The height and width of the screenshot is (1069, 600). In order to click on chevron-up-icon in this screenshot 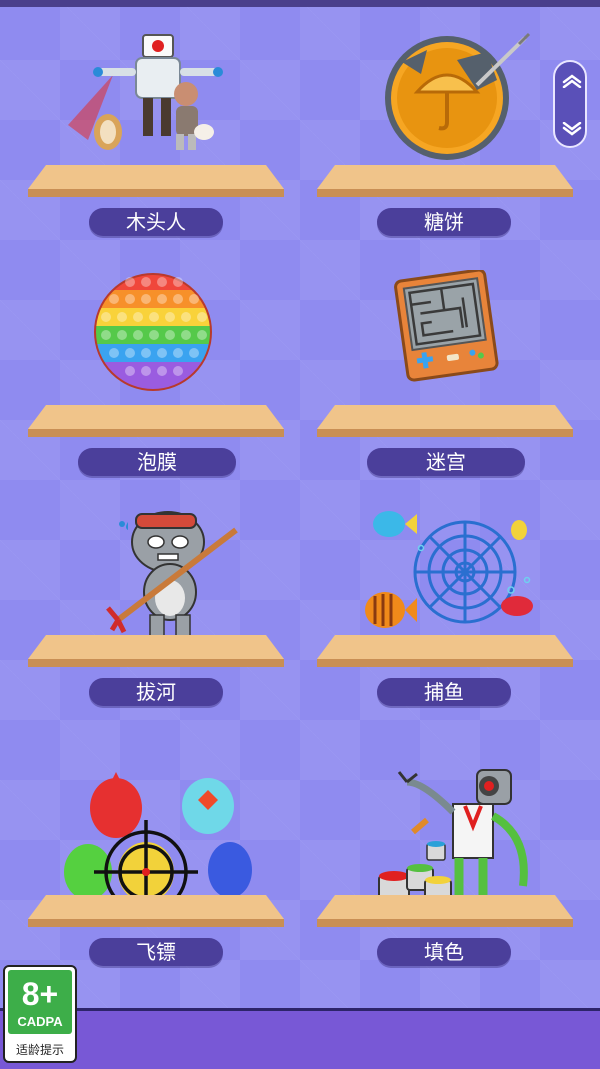, I will do `click(572, 81)`.